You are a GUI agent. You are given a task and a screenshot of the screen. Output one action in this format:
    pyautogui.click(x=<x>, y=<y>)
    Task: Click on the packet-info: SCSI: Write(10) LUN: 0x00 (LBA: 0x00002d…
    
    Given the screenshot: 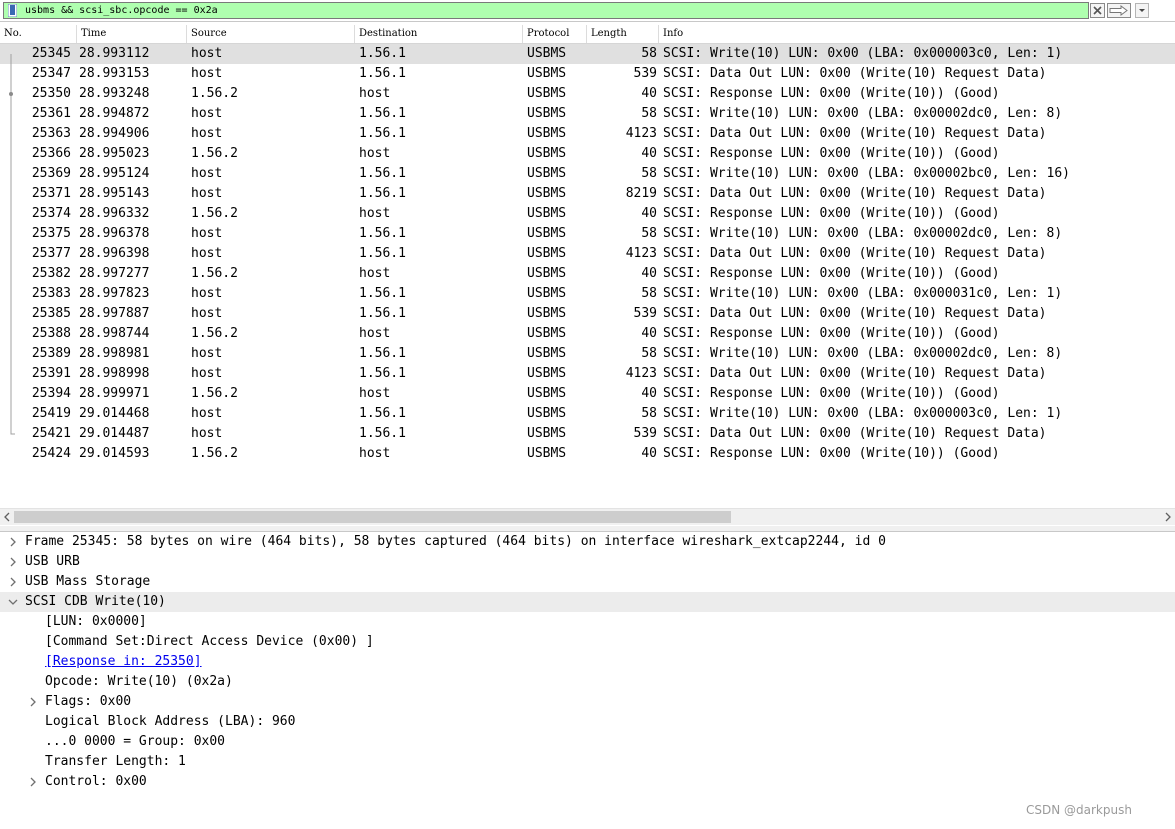 What is the action you would take?
    pyautogui.click(x=863, y=353)
    